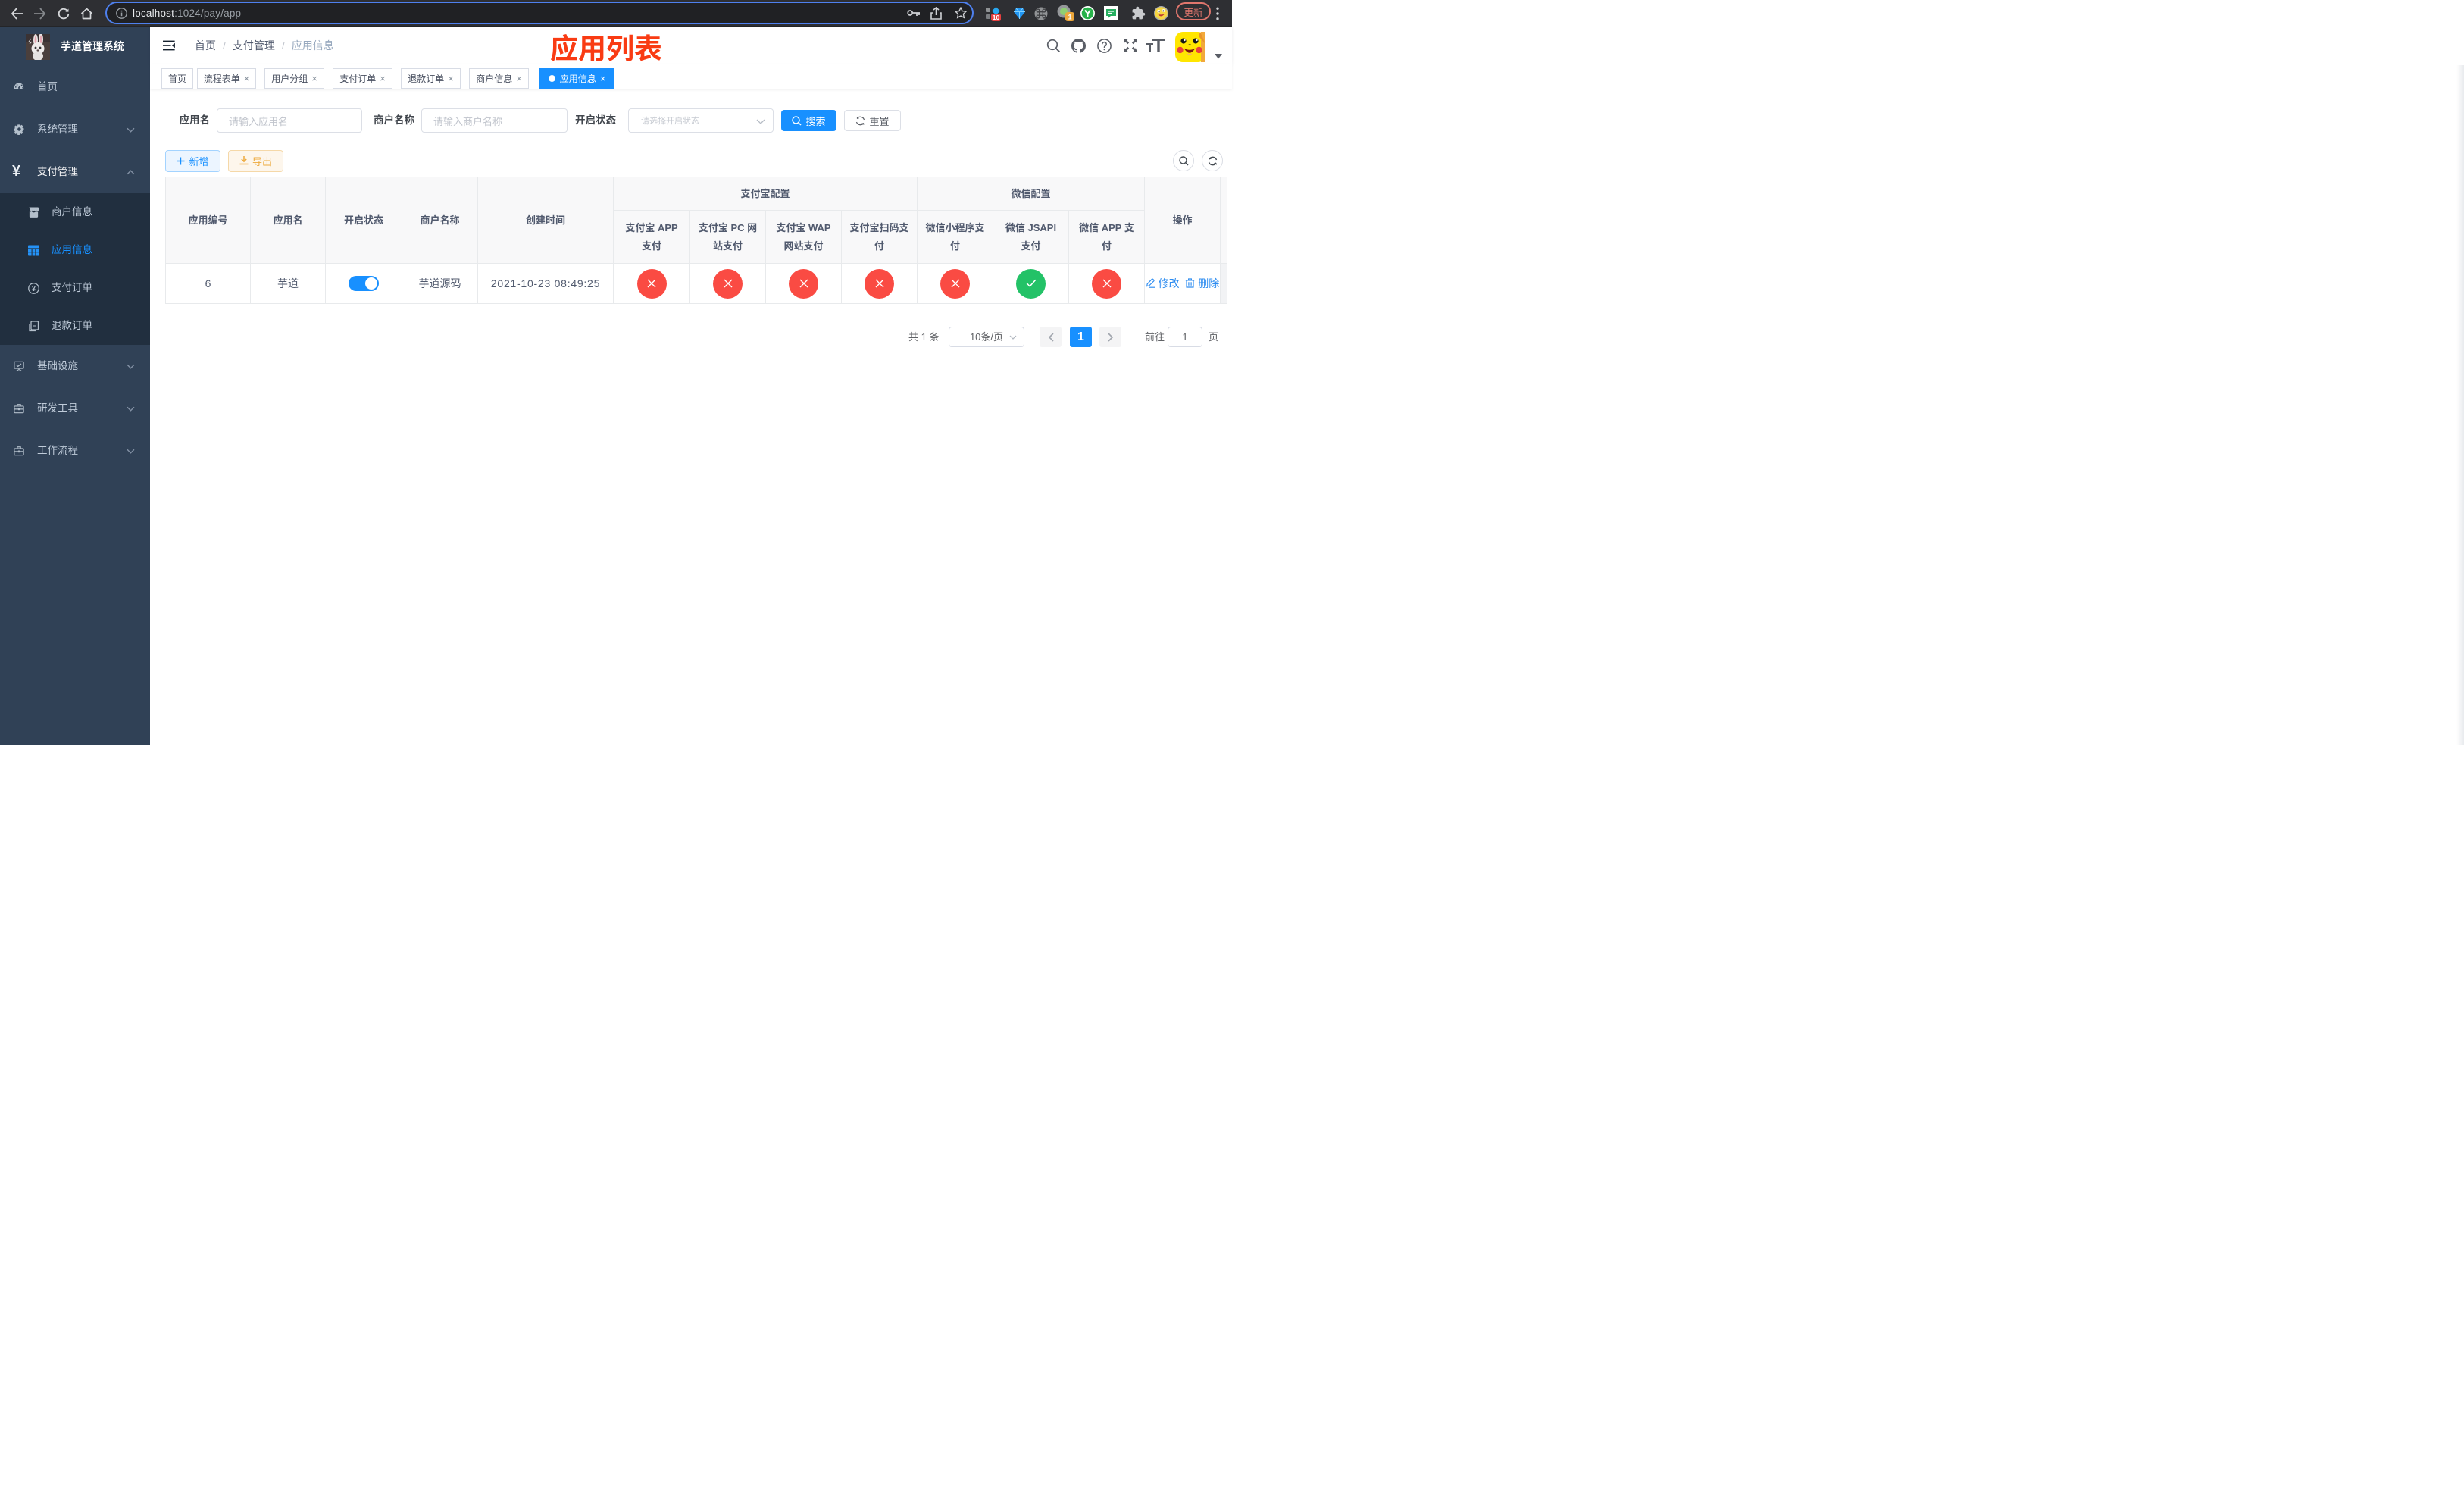  I want to click on svg-text: 1, so click(1069, 18).